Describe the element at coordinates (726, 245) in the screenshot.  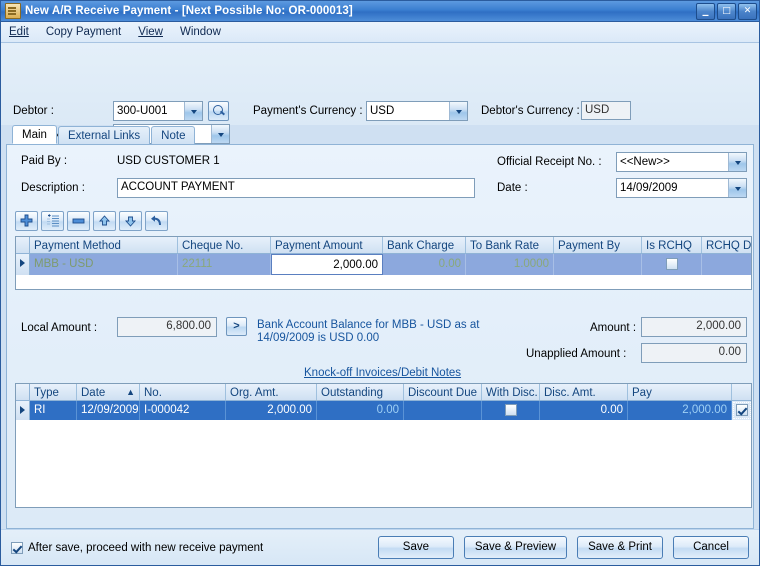
I see `column-header-rchq-date: RCHQ Date` at that location.